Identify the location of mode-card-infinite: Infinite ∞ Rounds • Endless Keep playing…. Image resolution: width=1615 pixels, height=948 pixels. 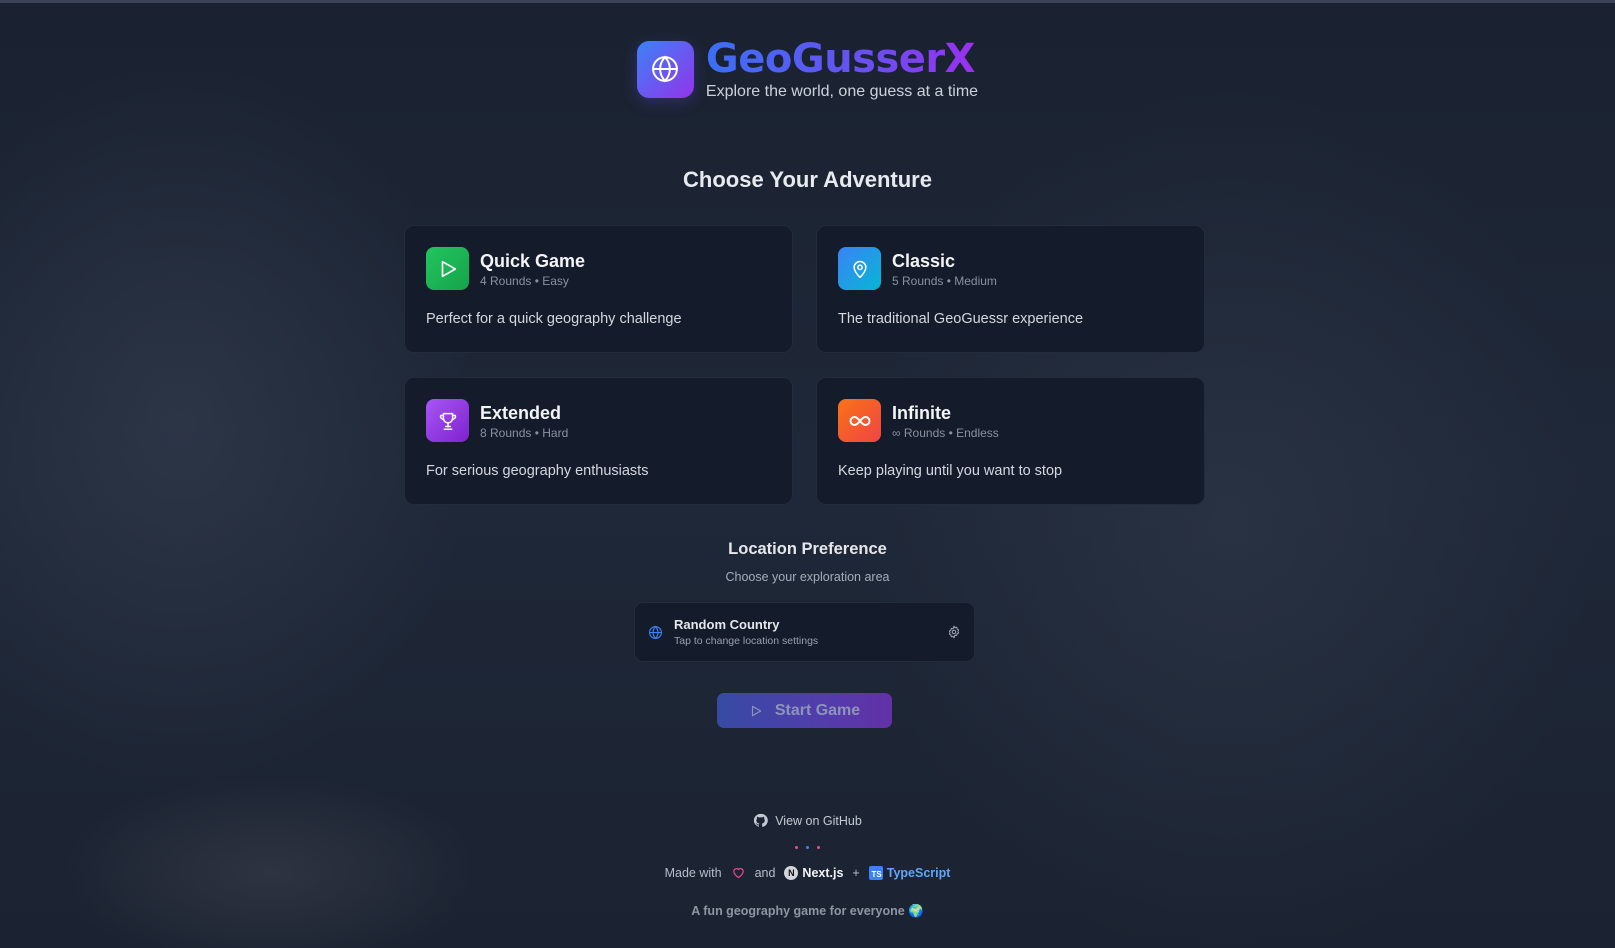
(1010, 441).